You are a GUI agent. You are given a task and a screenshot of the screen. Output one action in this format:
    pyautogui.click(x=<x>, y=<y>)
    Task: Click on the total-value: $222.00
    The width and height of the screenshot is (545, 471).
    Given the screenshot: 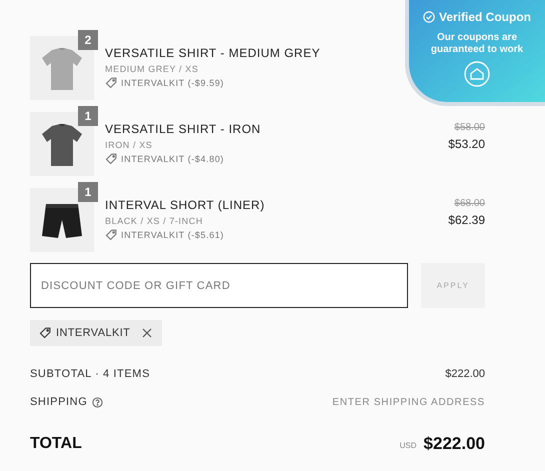 What is the action you would take?
    pyautogui.click(x=454, y=444)
    